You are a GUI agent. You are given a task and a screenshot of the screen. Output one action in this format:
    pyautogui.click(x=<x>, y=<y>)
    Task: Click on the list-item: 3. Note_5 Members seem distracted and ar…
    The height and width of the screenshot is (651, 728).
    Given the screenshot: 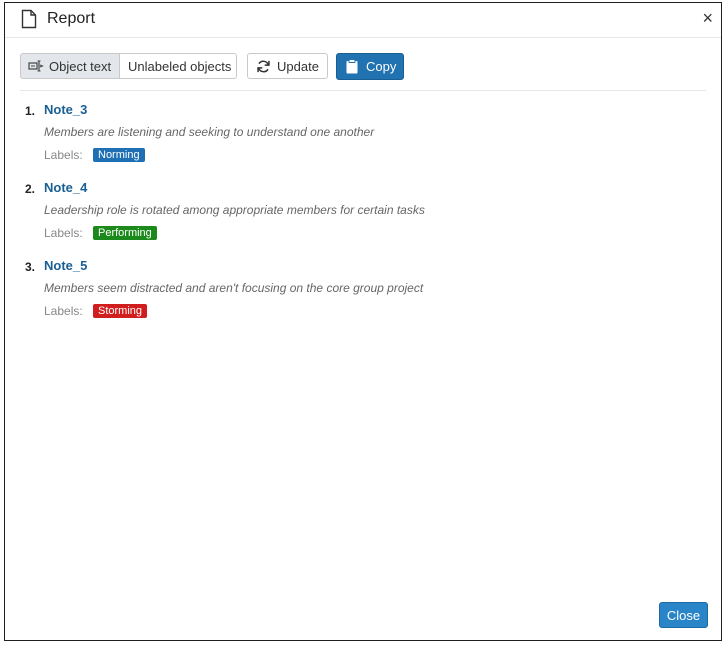 What is the action you would take?
    pyautogui.click(x=363, y=298)
    